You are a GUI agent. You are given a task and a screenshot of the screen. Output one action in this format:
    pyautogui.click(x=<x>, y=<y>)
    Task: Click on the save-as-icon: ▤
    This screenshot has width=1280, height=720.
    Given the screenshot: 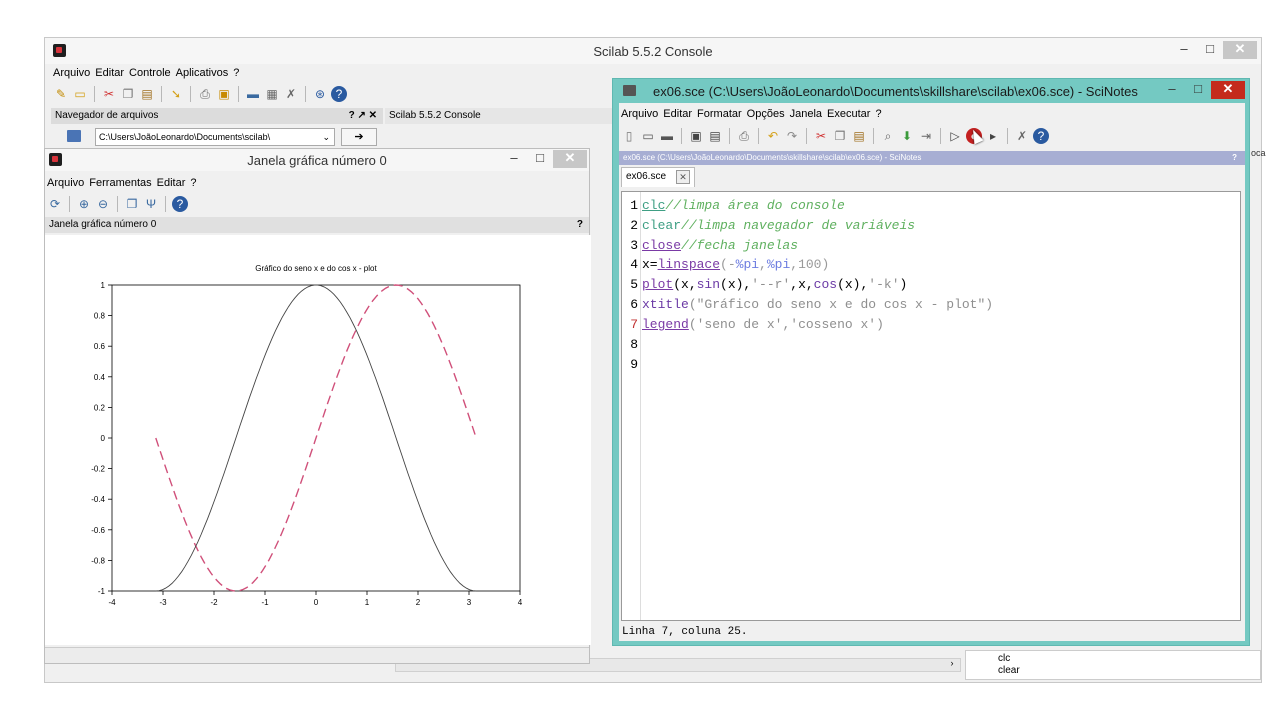 What is the action you would take?
    pyautogui.click(x=715, y=136)
    